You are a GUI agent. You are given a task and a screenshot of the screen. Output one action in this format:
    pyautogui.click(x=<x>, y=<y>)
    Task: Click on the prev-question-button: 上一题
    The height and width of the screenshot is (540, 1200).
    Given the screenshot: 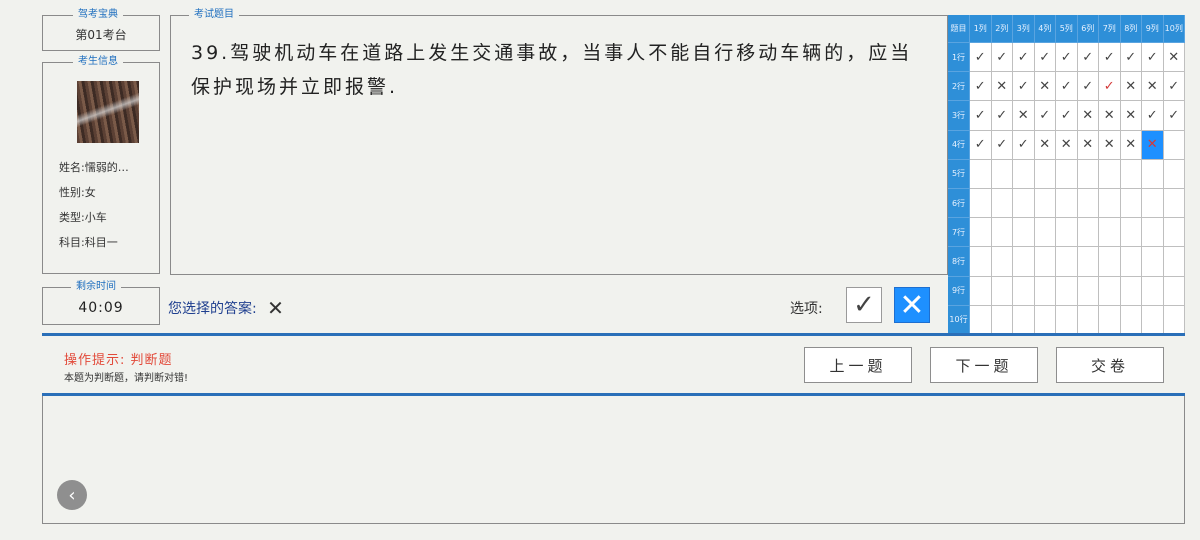 What is the action you would take?
    pyautogui.click(x=858, y=365)
    